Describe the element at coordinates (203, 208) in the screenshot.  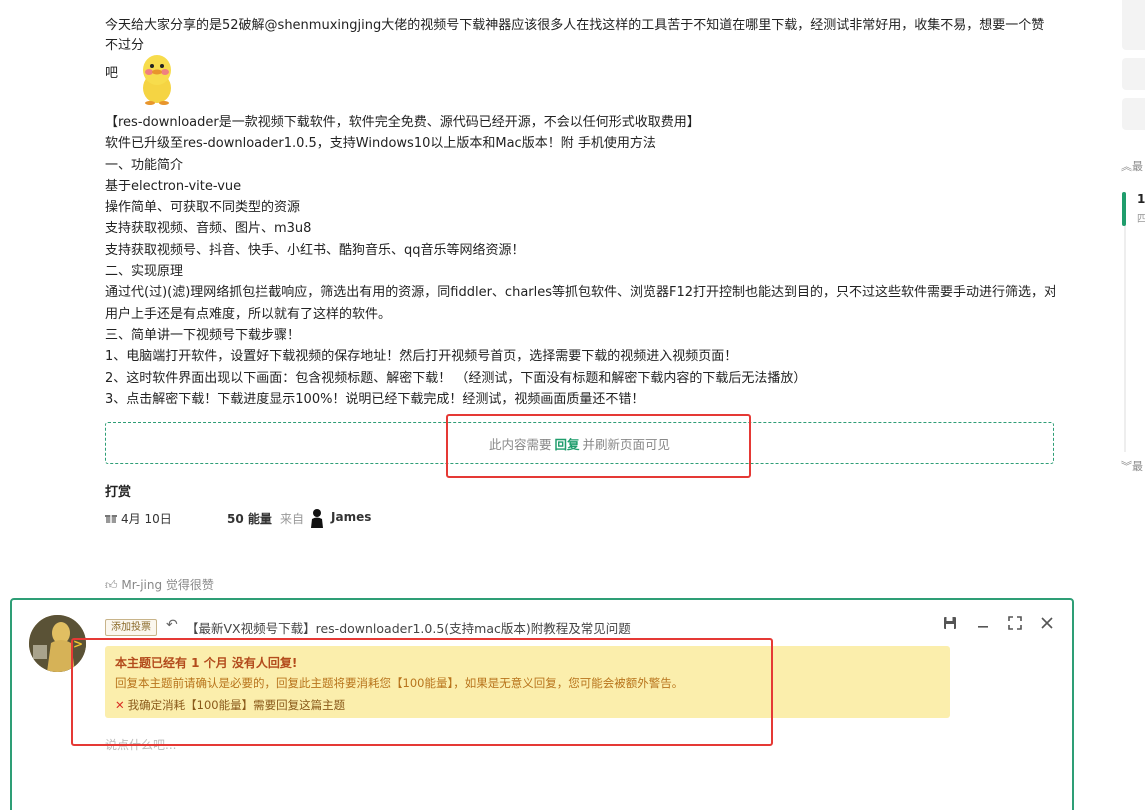
I see `post-line: 操作简单、可获取不同类型的资源` at that location.